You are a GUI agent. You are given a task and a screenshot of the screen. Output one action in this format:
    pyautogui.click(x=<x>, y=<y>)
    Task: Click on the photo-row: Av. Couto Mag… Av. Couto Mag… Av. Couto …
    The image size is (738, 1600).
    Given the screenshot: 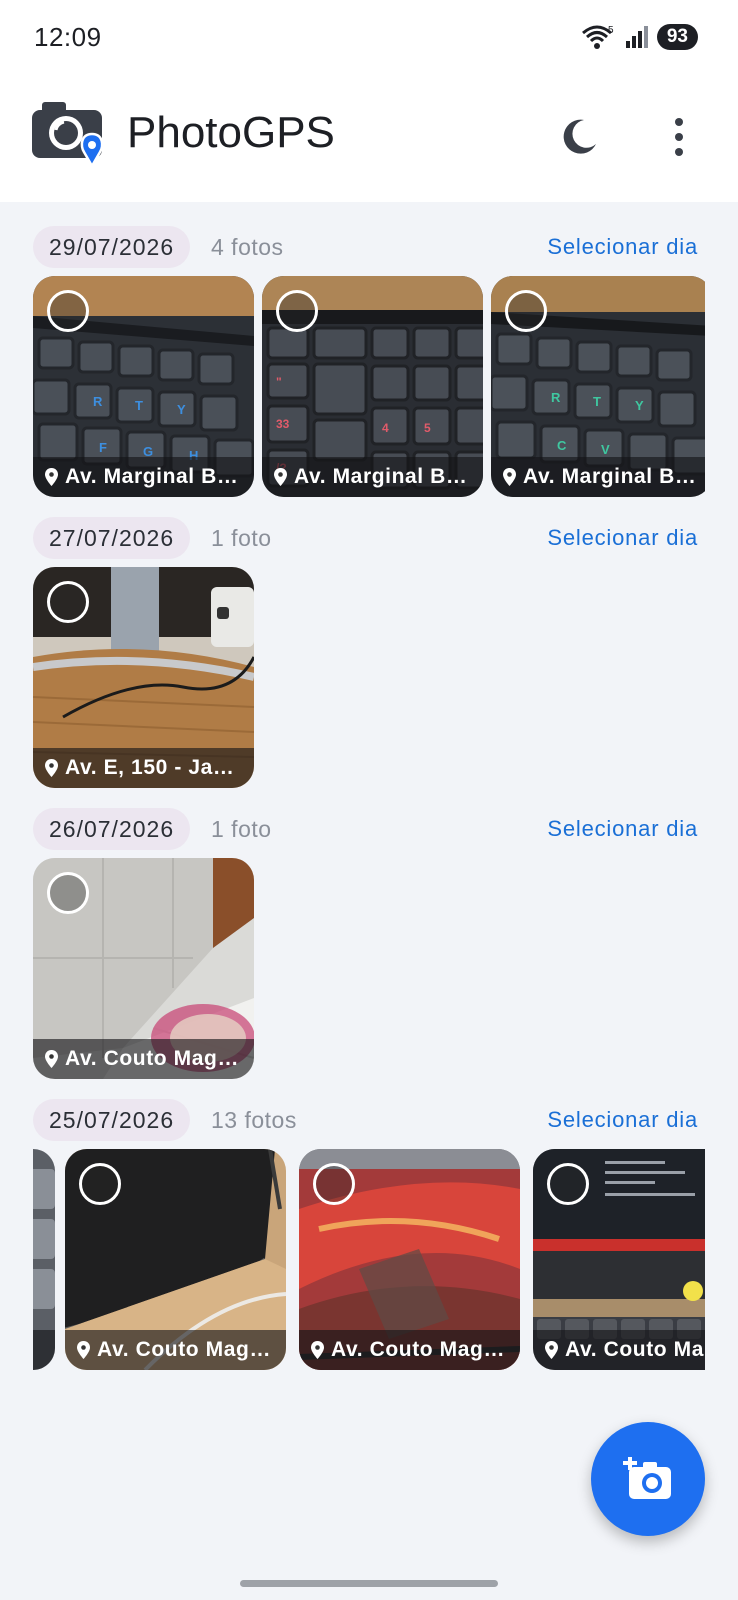 What is the action you would take?
    pyautogui.click(x=369, y=1260)
    